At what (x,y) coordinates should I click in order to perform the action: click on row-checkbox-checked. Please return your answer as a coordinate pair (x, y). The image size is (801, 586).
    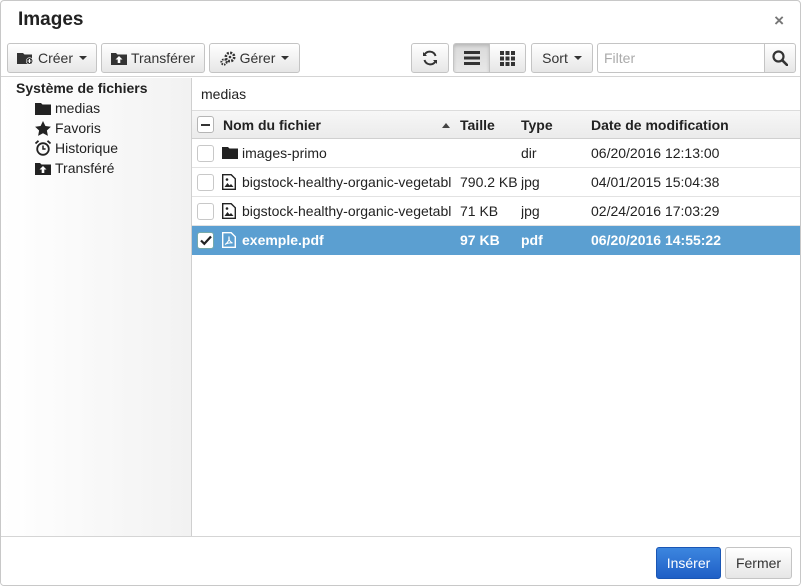
    Looking at the image, I should click on (205, 240).